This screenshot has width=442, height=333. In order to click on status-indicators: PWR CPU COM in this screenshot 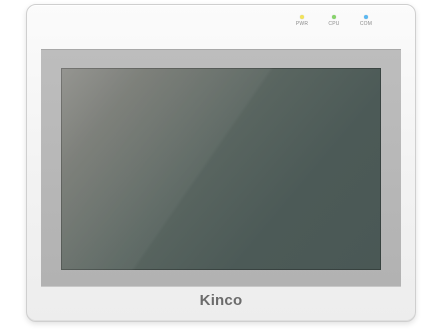, I will do `click(334, 21)`.